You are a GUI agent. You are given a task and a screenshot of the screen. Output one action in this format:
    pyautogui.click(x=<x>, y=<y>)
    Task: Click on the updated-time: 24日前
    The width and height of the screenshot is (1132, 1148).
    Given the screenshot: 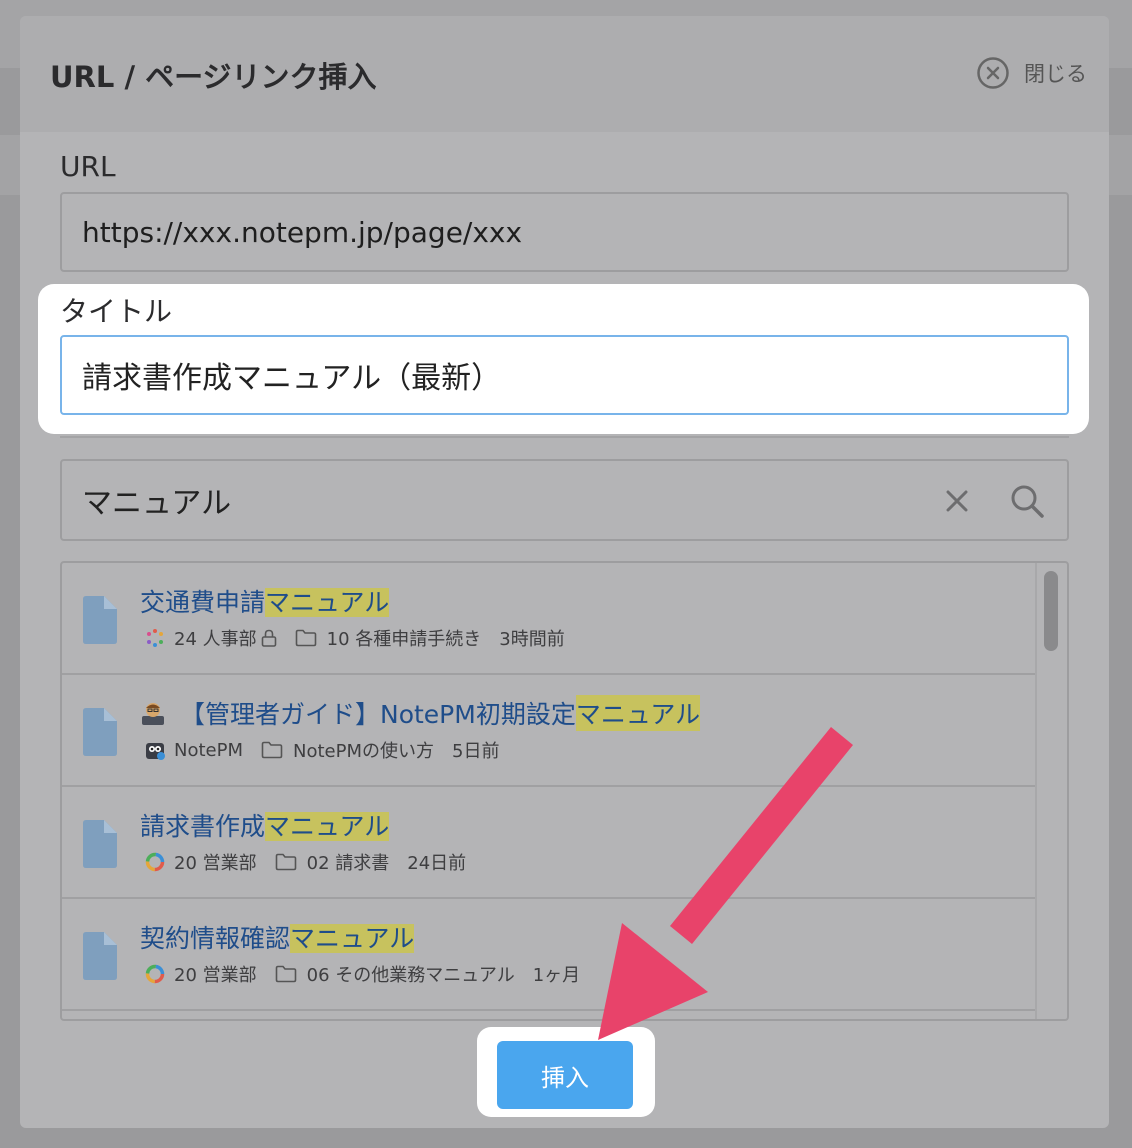 What is the action you would take?
    pyautogui.click(x=437, y=863)
    